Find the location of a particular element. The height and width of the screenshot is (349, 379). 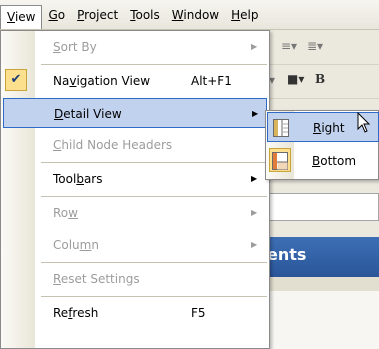

toolbar-row-1: ≡▾ ≣▾ is located at coordinates (323, 47).